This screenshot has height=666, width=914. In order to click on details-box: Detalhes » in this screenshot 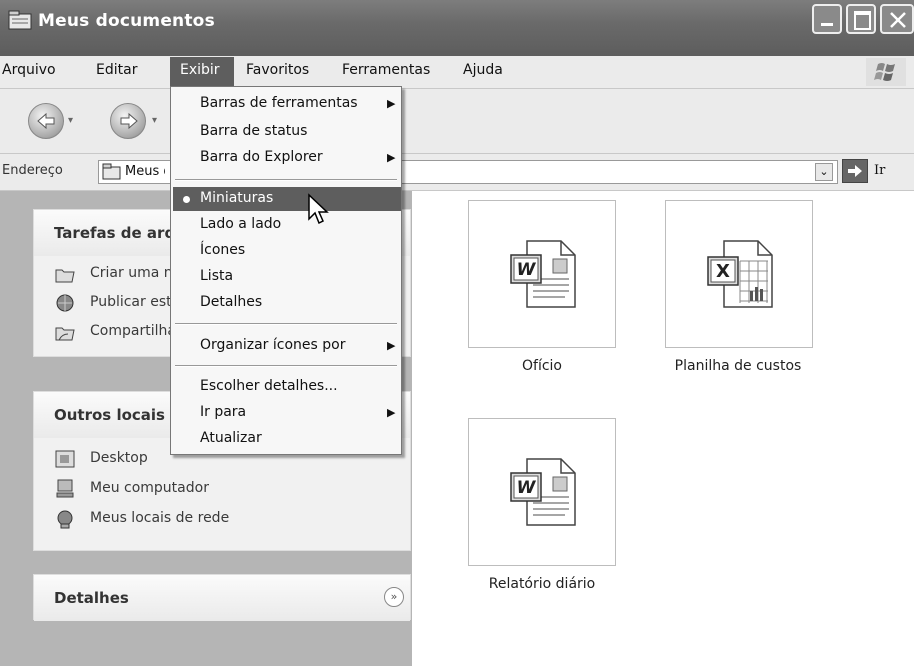, I will do `click(222, 597)`.